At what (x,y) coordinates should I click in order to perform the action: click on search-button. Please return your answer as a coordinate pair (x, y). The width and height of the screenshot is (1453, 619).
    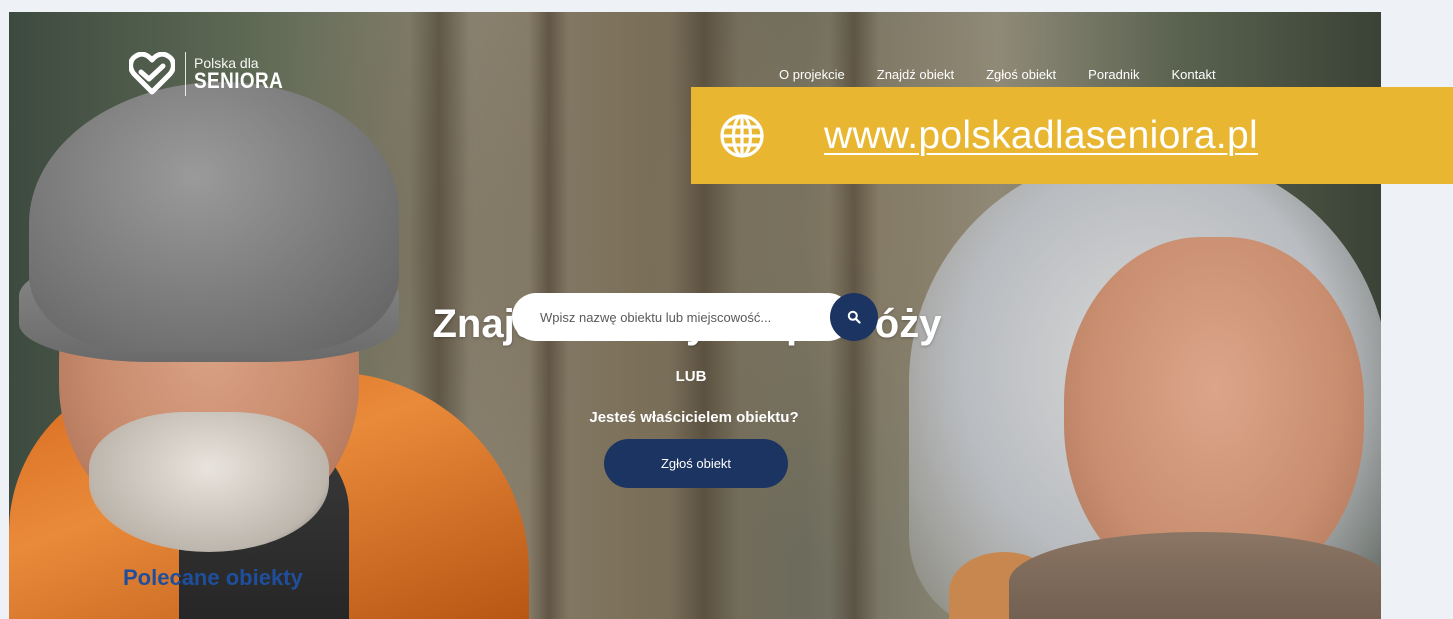
    Looking at the image, I should click on (854, 317).